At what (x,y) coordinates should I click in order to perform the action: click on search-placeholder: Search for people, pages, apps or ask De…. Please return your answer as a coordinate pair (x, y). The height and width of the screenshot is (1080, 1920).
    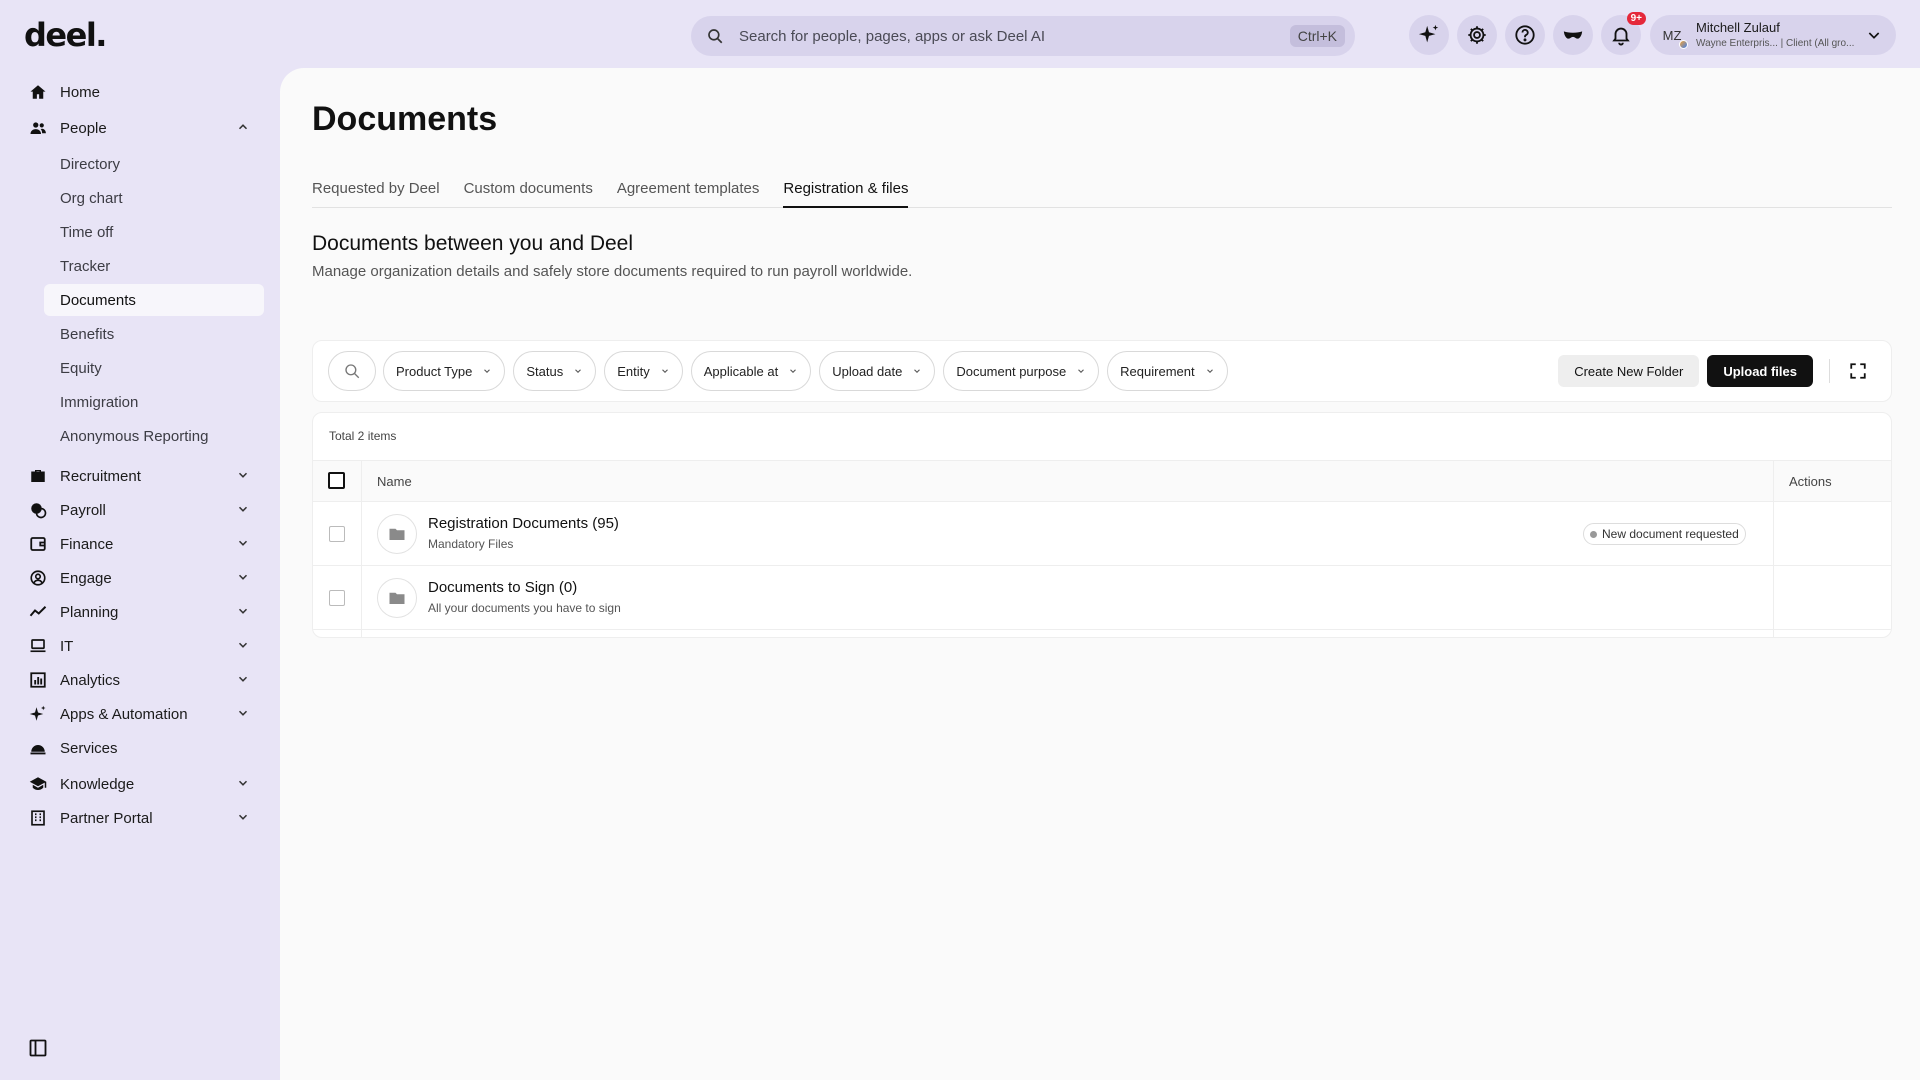
    Looking at the image, I should click on (1014, 36).